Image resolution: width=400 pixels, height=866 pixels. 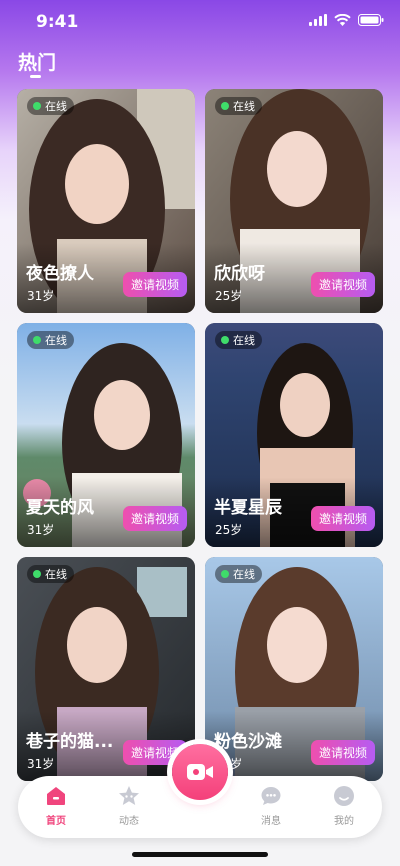 I want to click on streamer-name: 夏天的风, so click(x=60, y=508).